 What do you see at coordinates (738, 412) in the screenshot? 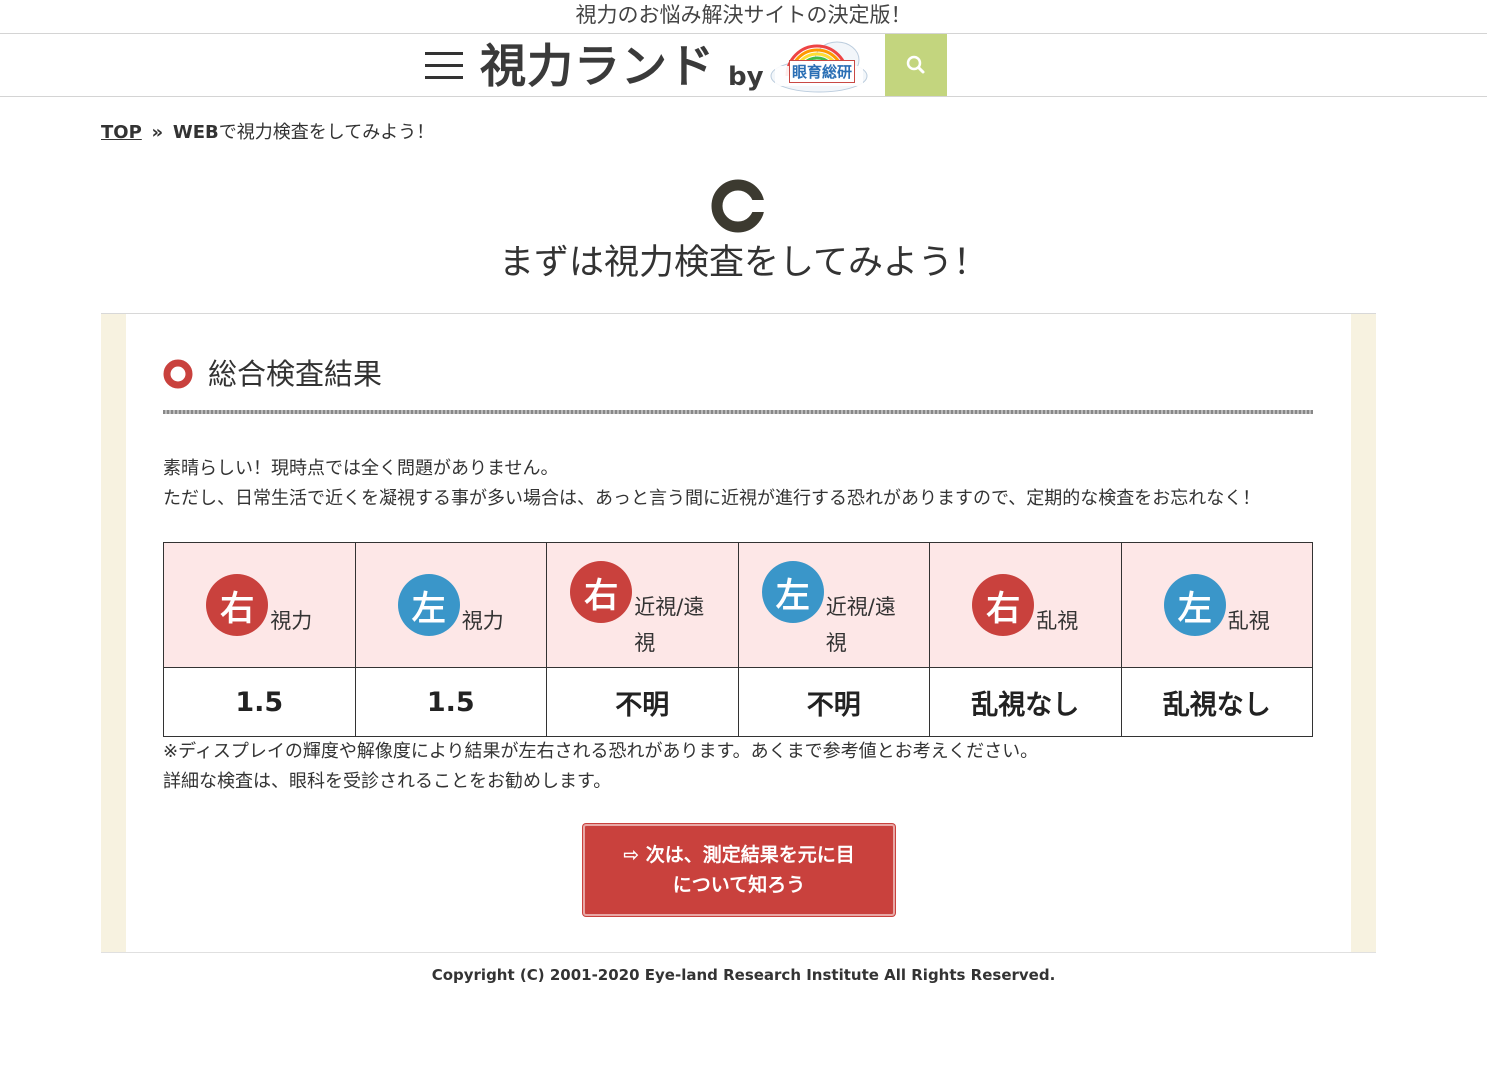
I see `section-divider` at bounding box center [738, 412].